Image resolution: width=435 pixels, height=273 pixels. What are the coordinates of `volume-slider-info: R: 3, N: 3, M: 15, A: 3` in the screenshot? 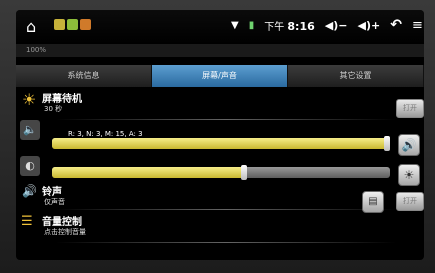 It's located at (105, 134).